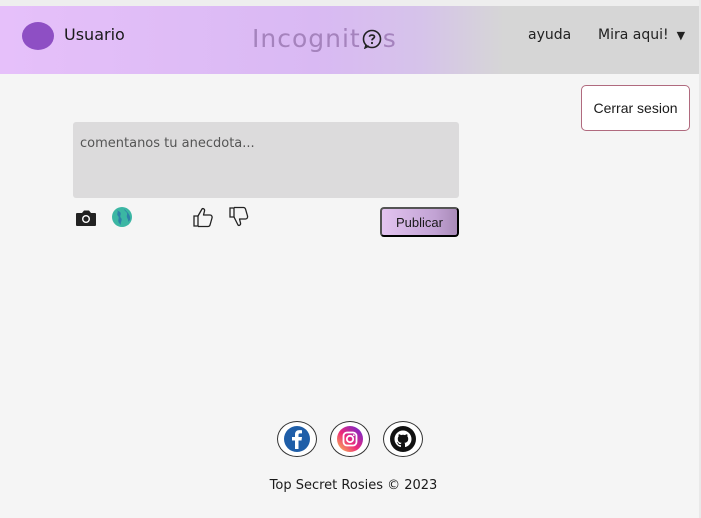  I want to click on camera-icon, so click(86, 218).